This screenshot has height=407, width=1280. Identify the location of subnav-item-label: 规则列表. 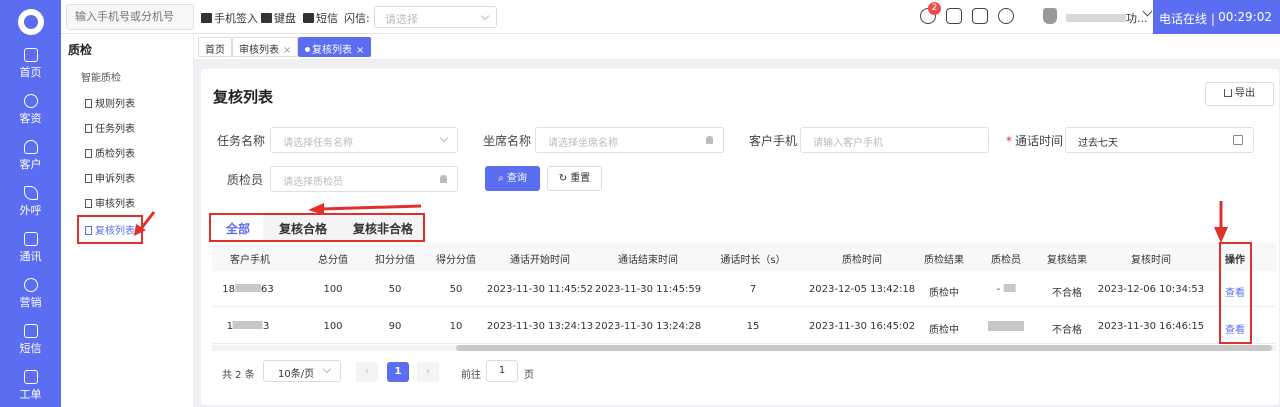
(115, 104).